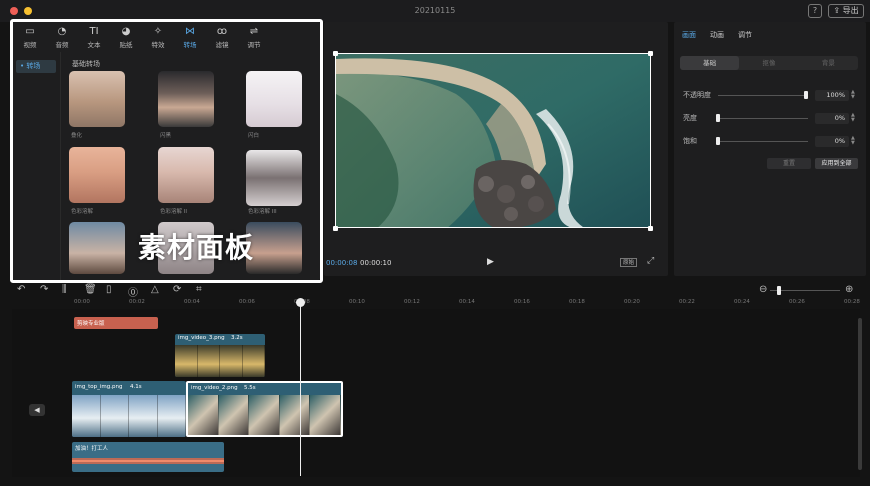 This screenshot has width=870, height=486. I want to click on reset-button: 重置, so click(789, 163).